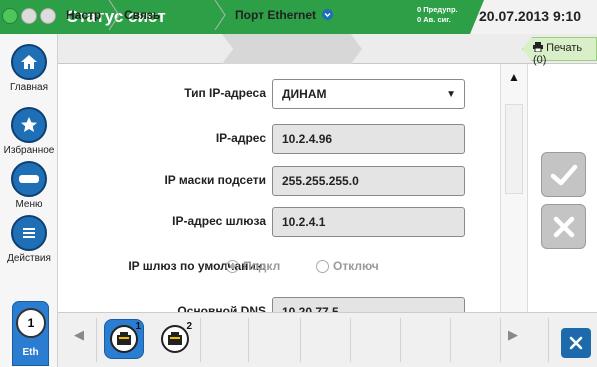 The image size is (597, 367). I want to click on ethernet-port-icon: 2, so click(176, 337).